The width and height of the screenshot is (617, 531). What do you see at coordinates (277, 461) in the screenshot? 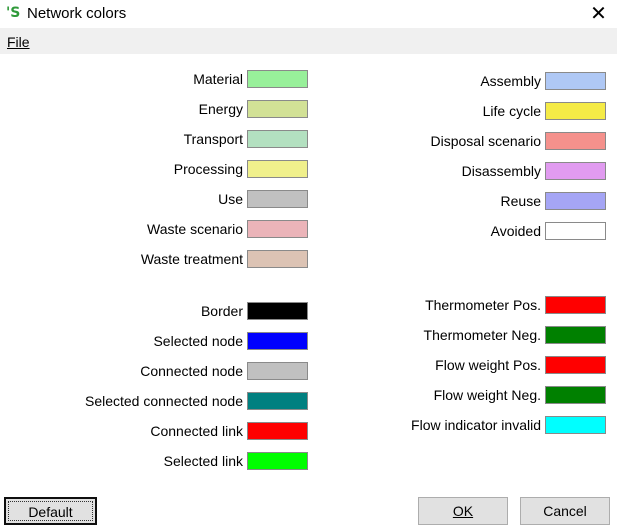
I see `color-swatch-selected-link` at bounding box center [277, 461].